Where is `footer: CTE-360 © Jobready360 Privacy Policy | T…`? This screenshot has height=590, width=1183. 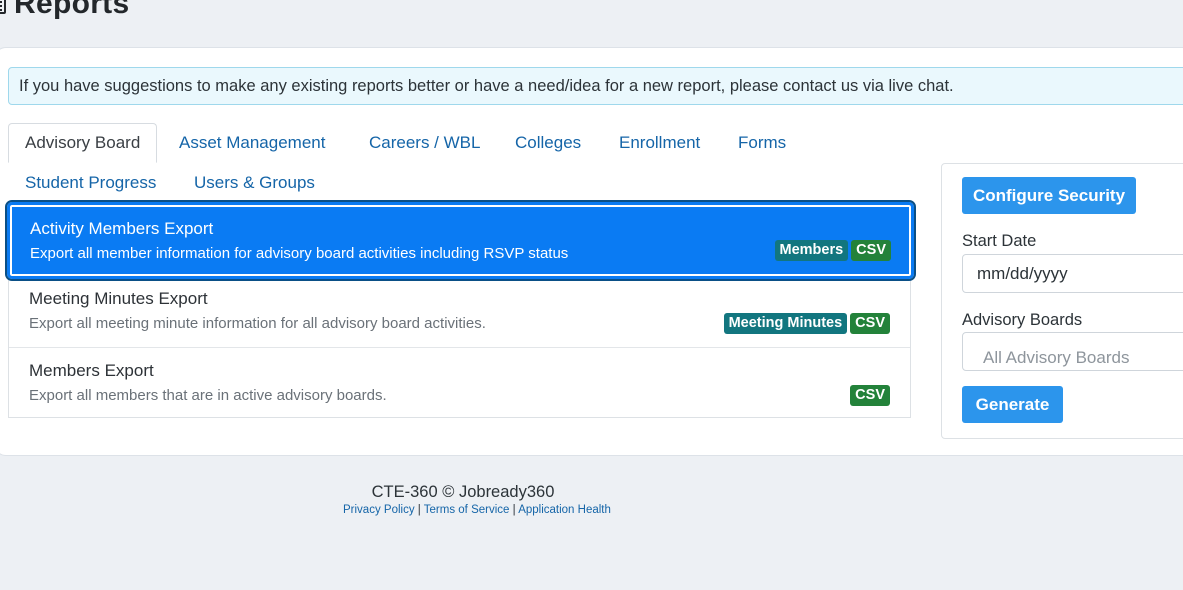 footer: CTE-360 © Jobready360 Privacy Policy | T… is located at coordinates (591, 499).